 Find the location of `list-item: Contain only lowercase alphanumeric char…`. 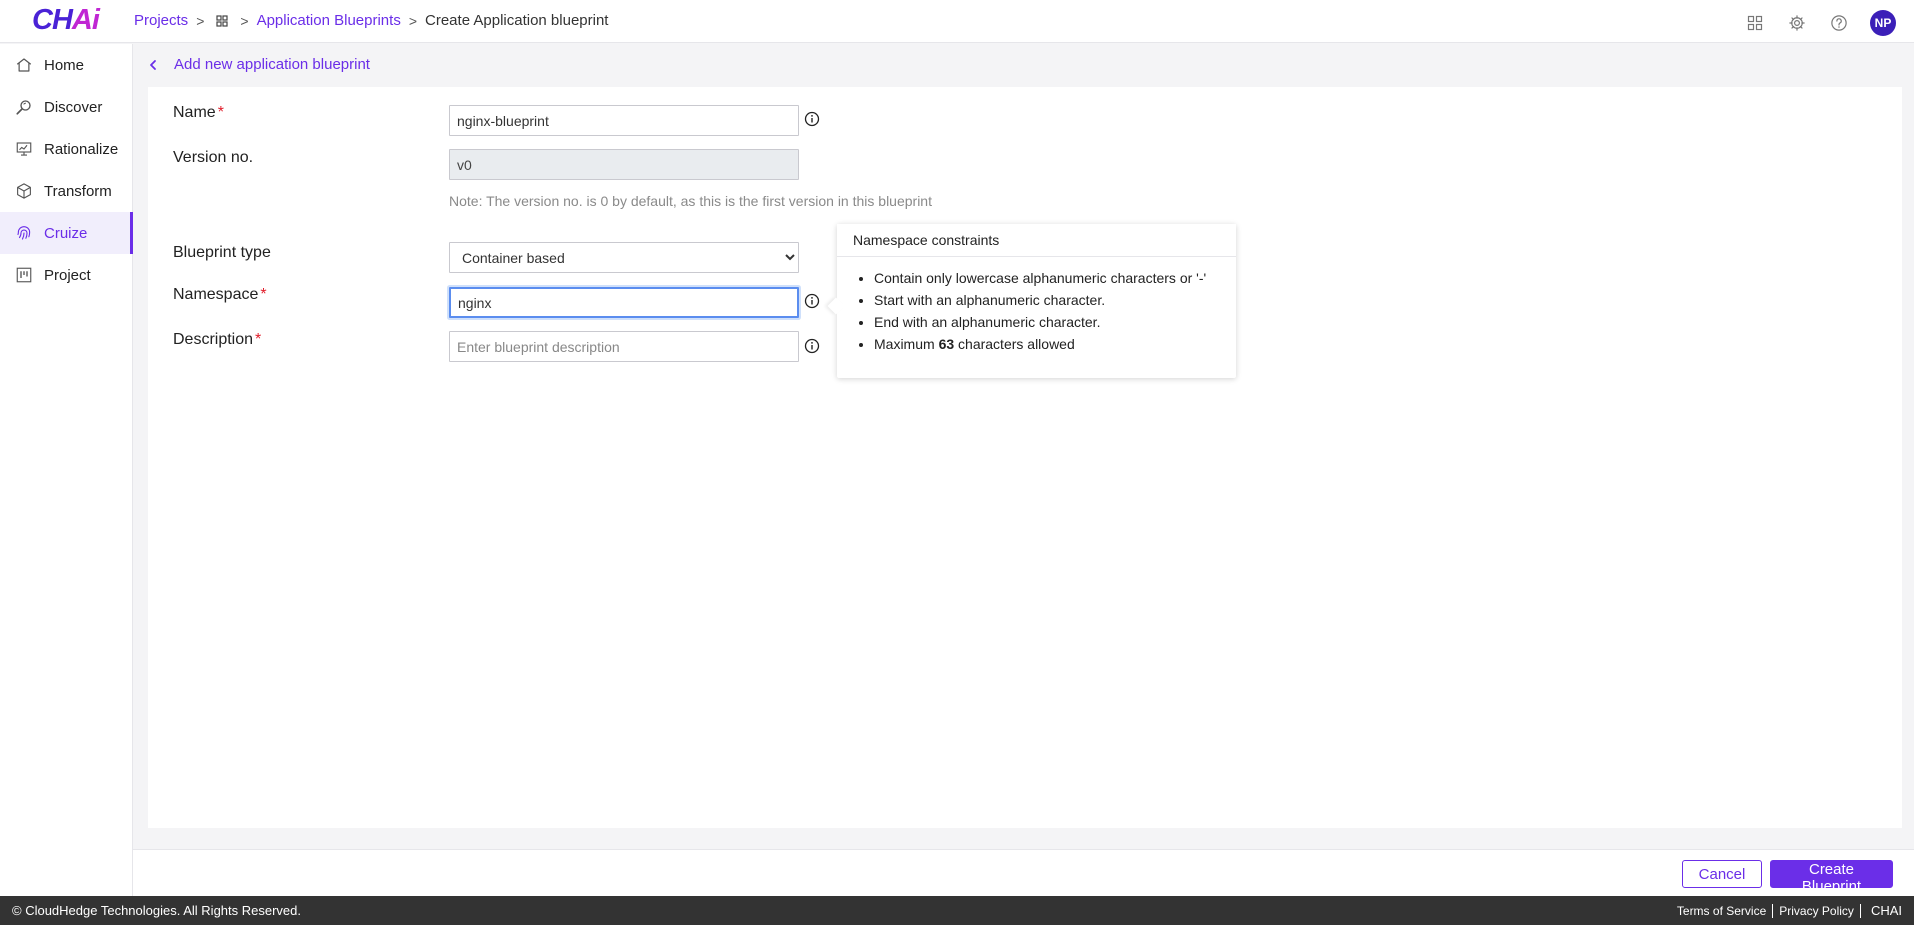

list-item: Contain only lowercase alphanumeric char… is located at coordinates (1055, 278).